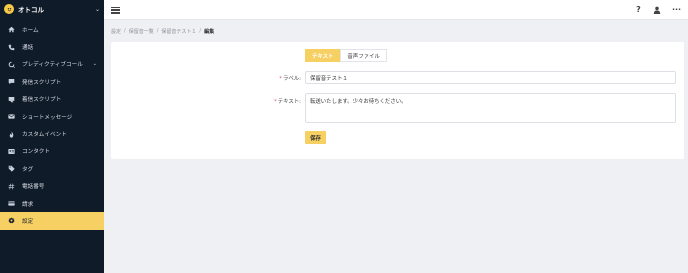 This screenshot has height=273, width=688. What do you see at coordinates (11, 99) in the screenshot?
I see `incoming-script-icon` at bounding box center [11, 99].